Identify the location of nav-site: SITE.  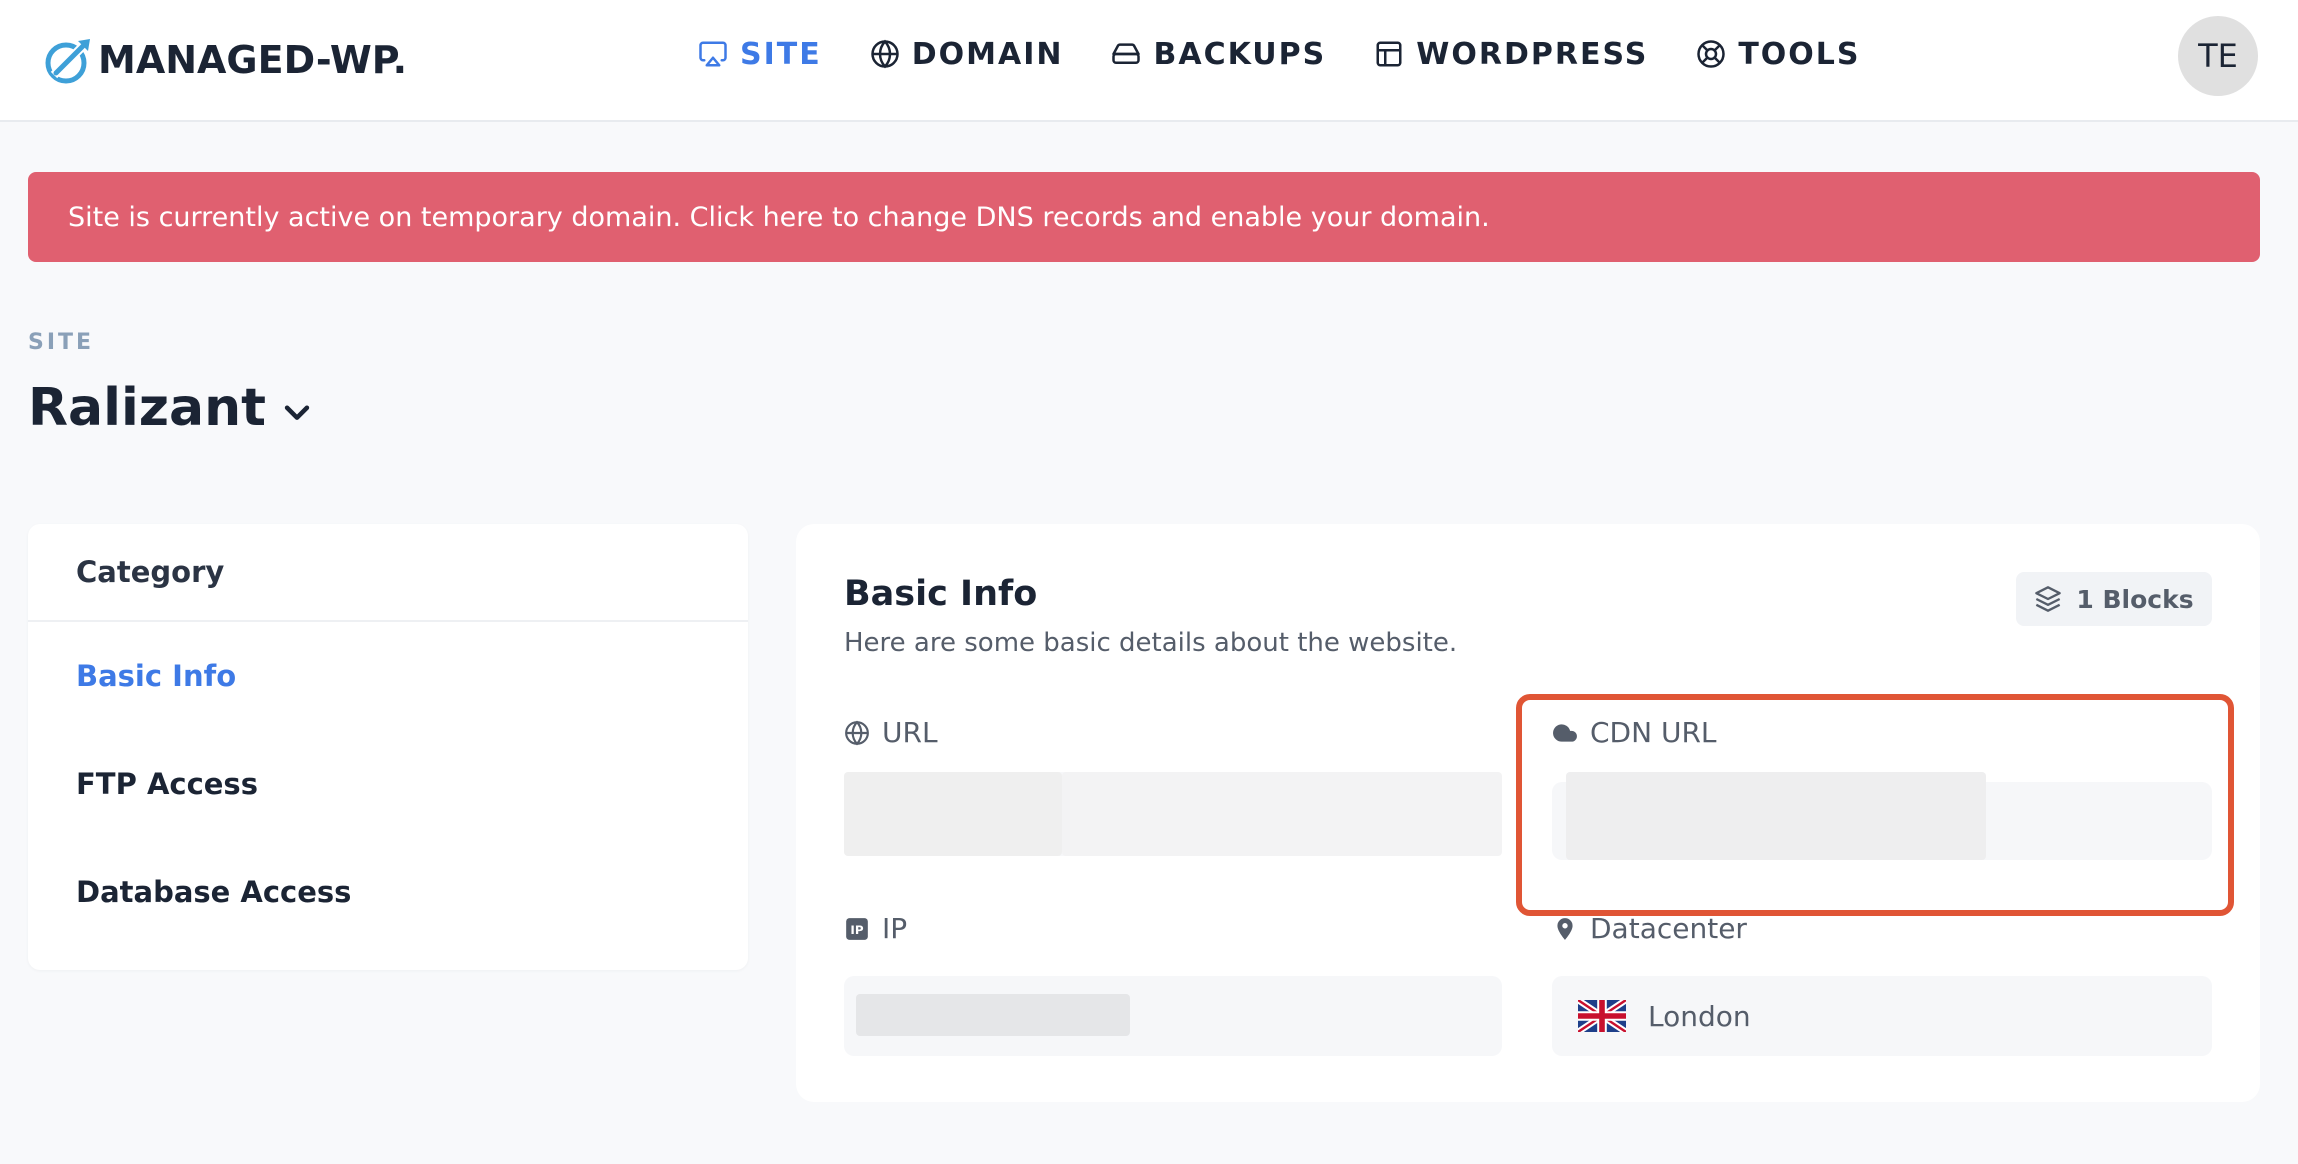
(760, 54).